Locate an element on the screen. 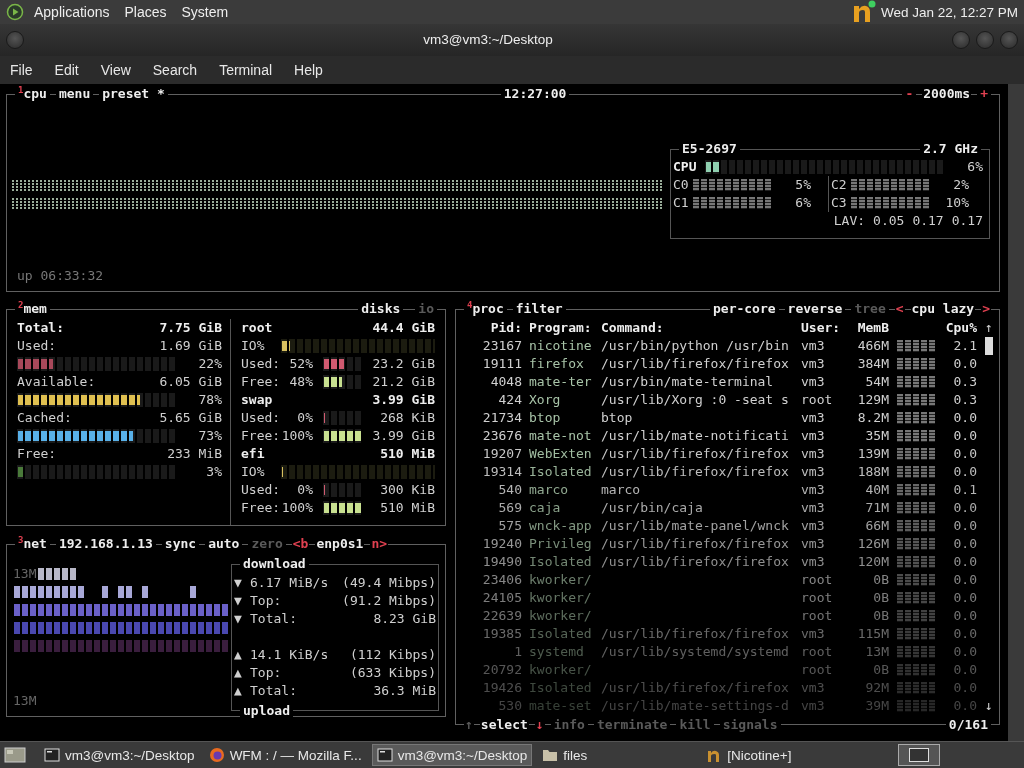  table-cell-text: 4048 is located at coordinates (505, 381).